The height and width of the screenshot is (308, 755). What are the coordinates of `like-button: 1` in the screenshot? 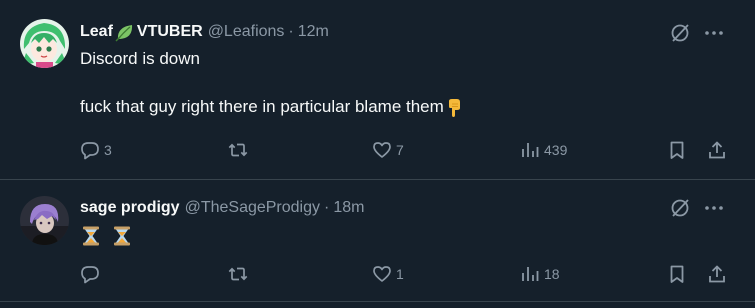 It's located at (388, 274).